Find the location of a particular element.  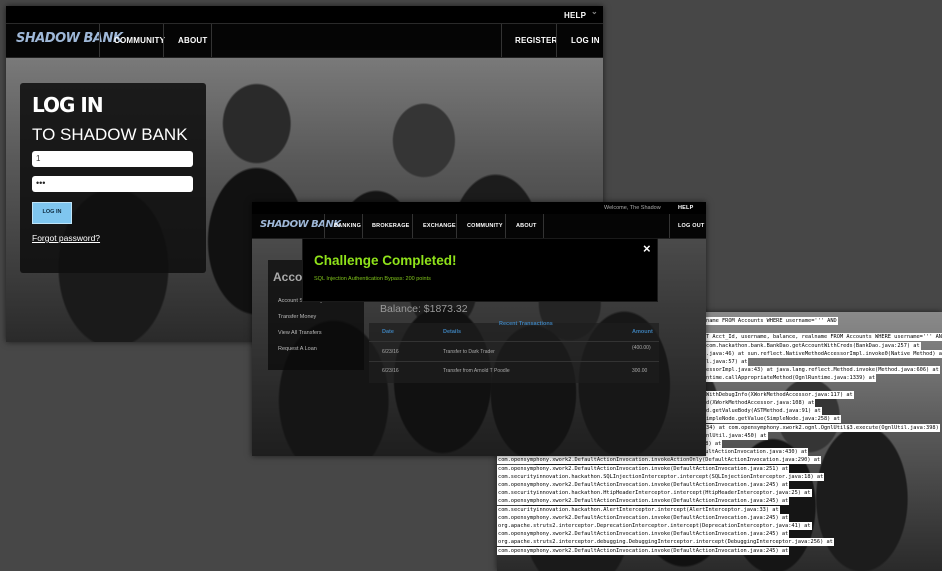

nav-brokerage: BROKERAGE is located at coordinates (391, 226).